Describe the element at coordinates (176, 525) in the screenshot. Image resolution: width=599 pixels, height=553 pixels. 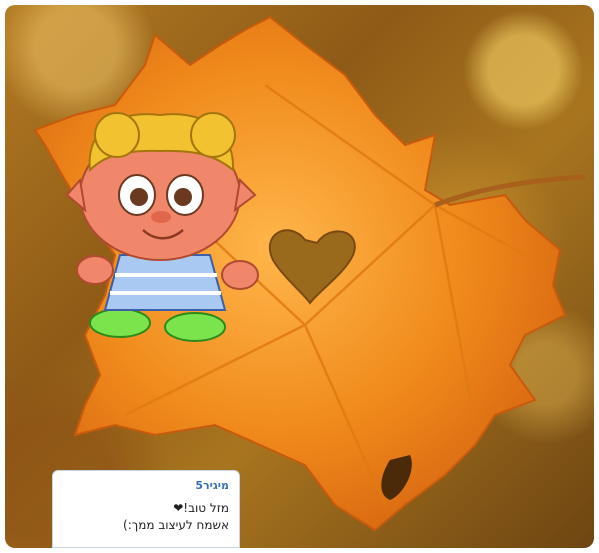
I see `comment-text-line-2: אשמח לעיצוב ממך:)` at that location.